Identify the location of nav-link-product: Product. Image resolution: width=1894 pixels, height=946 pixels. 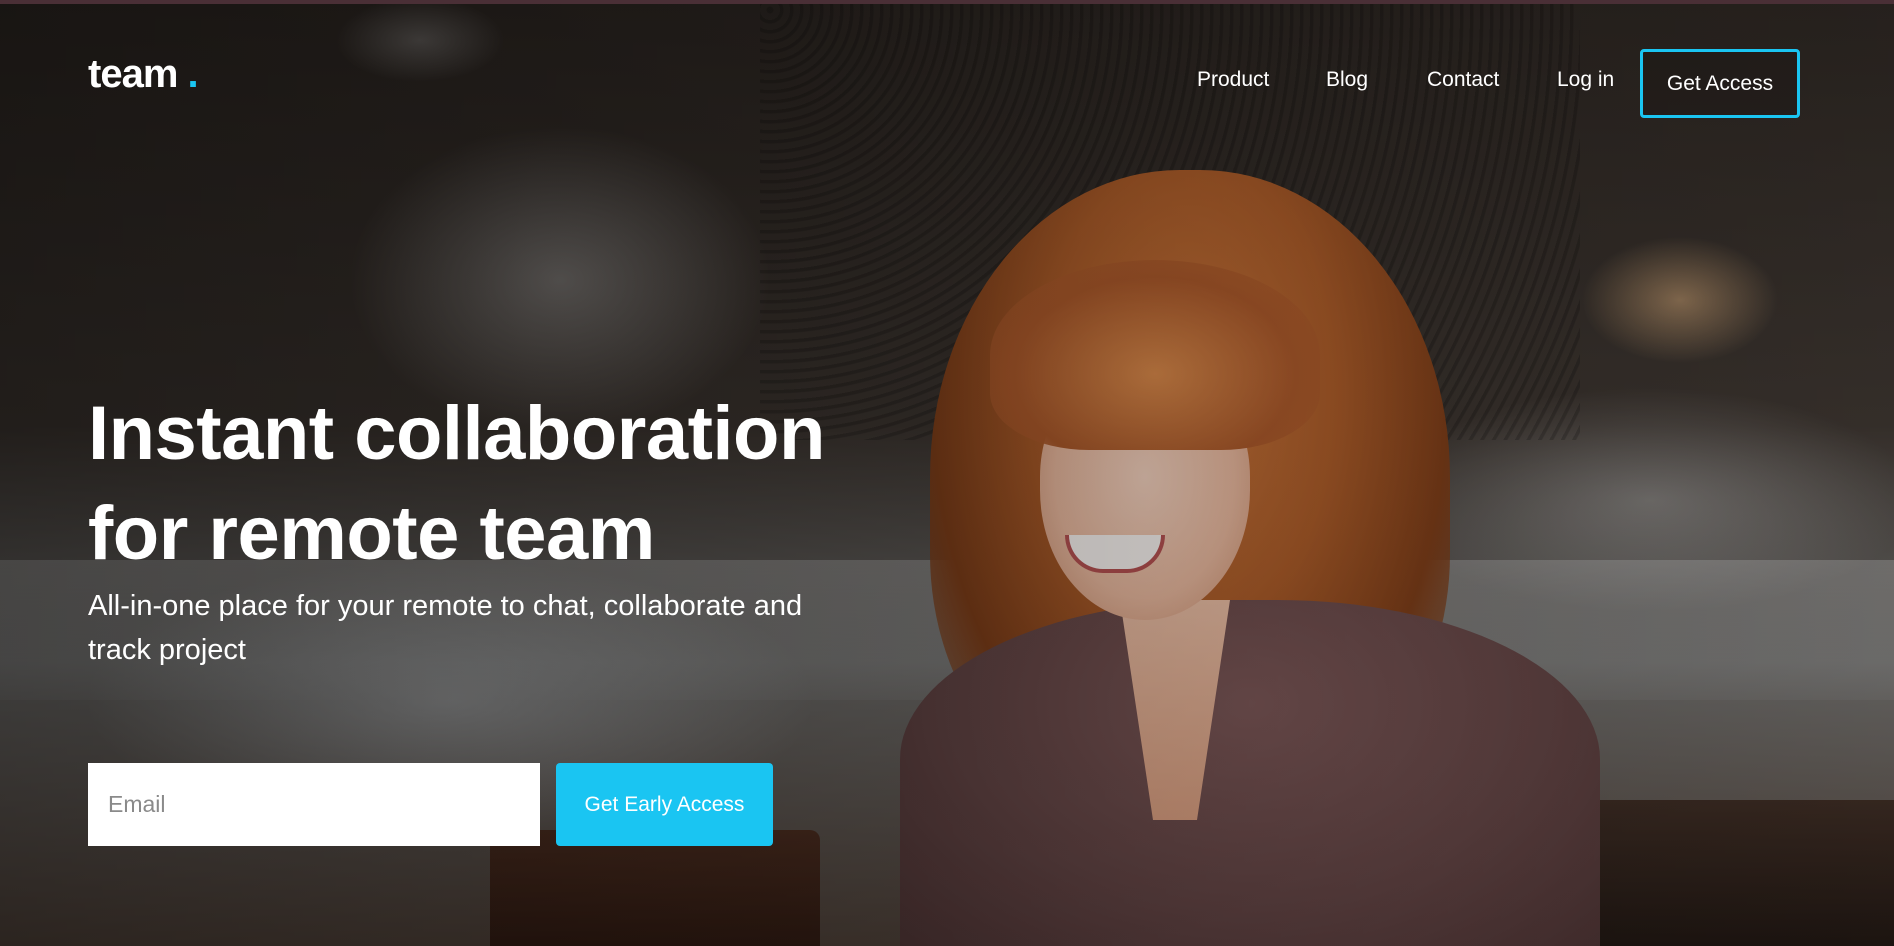
(1233, 80).